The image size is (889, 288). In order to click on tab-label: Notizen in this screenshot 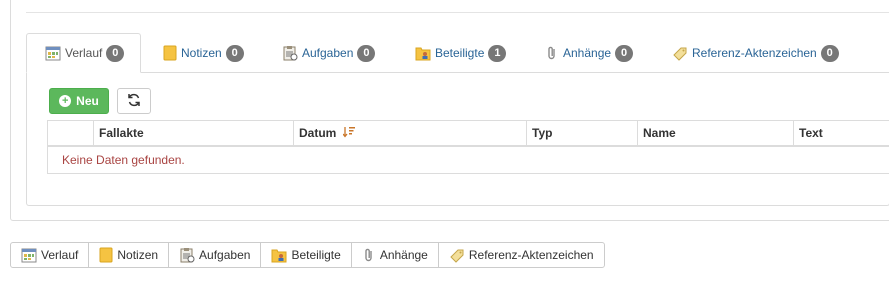, I will do `click(201, 53)`.